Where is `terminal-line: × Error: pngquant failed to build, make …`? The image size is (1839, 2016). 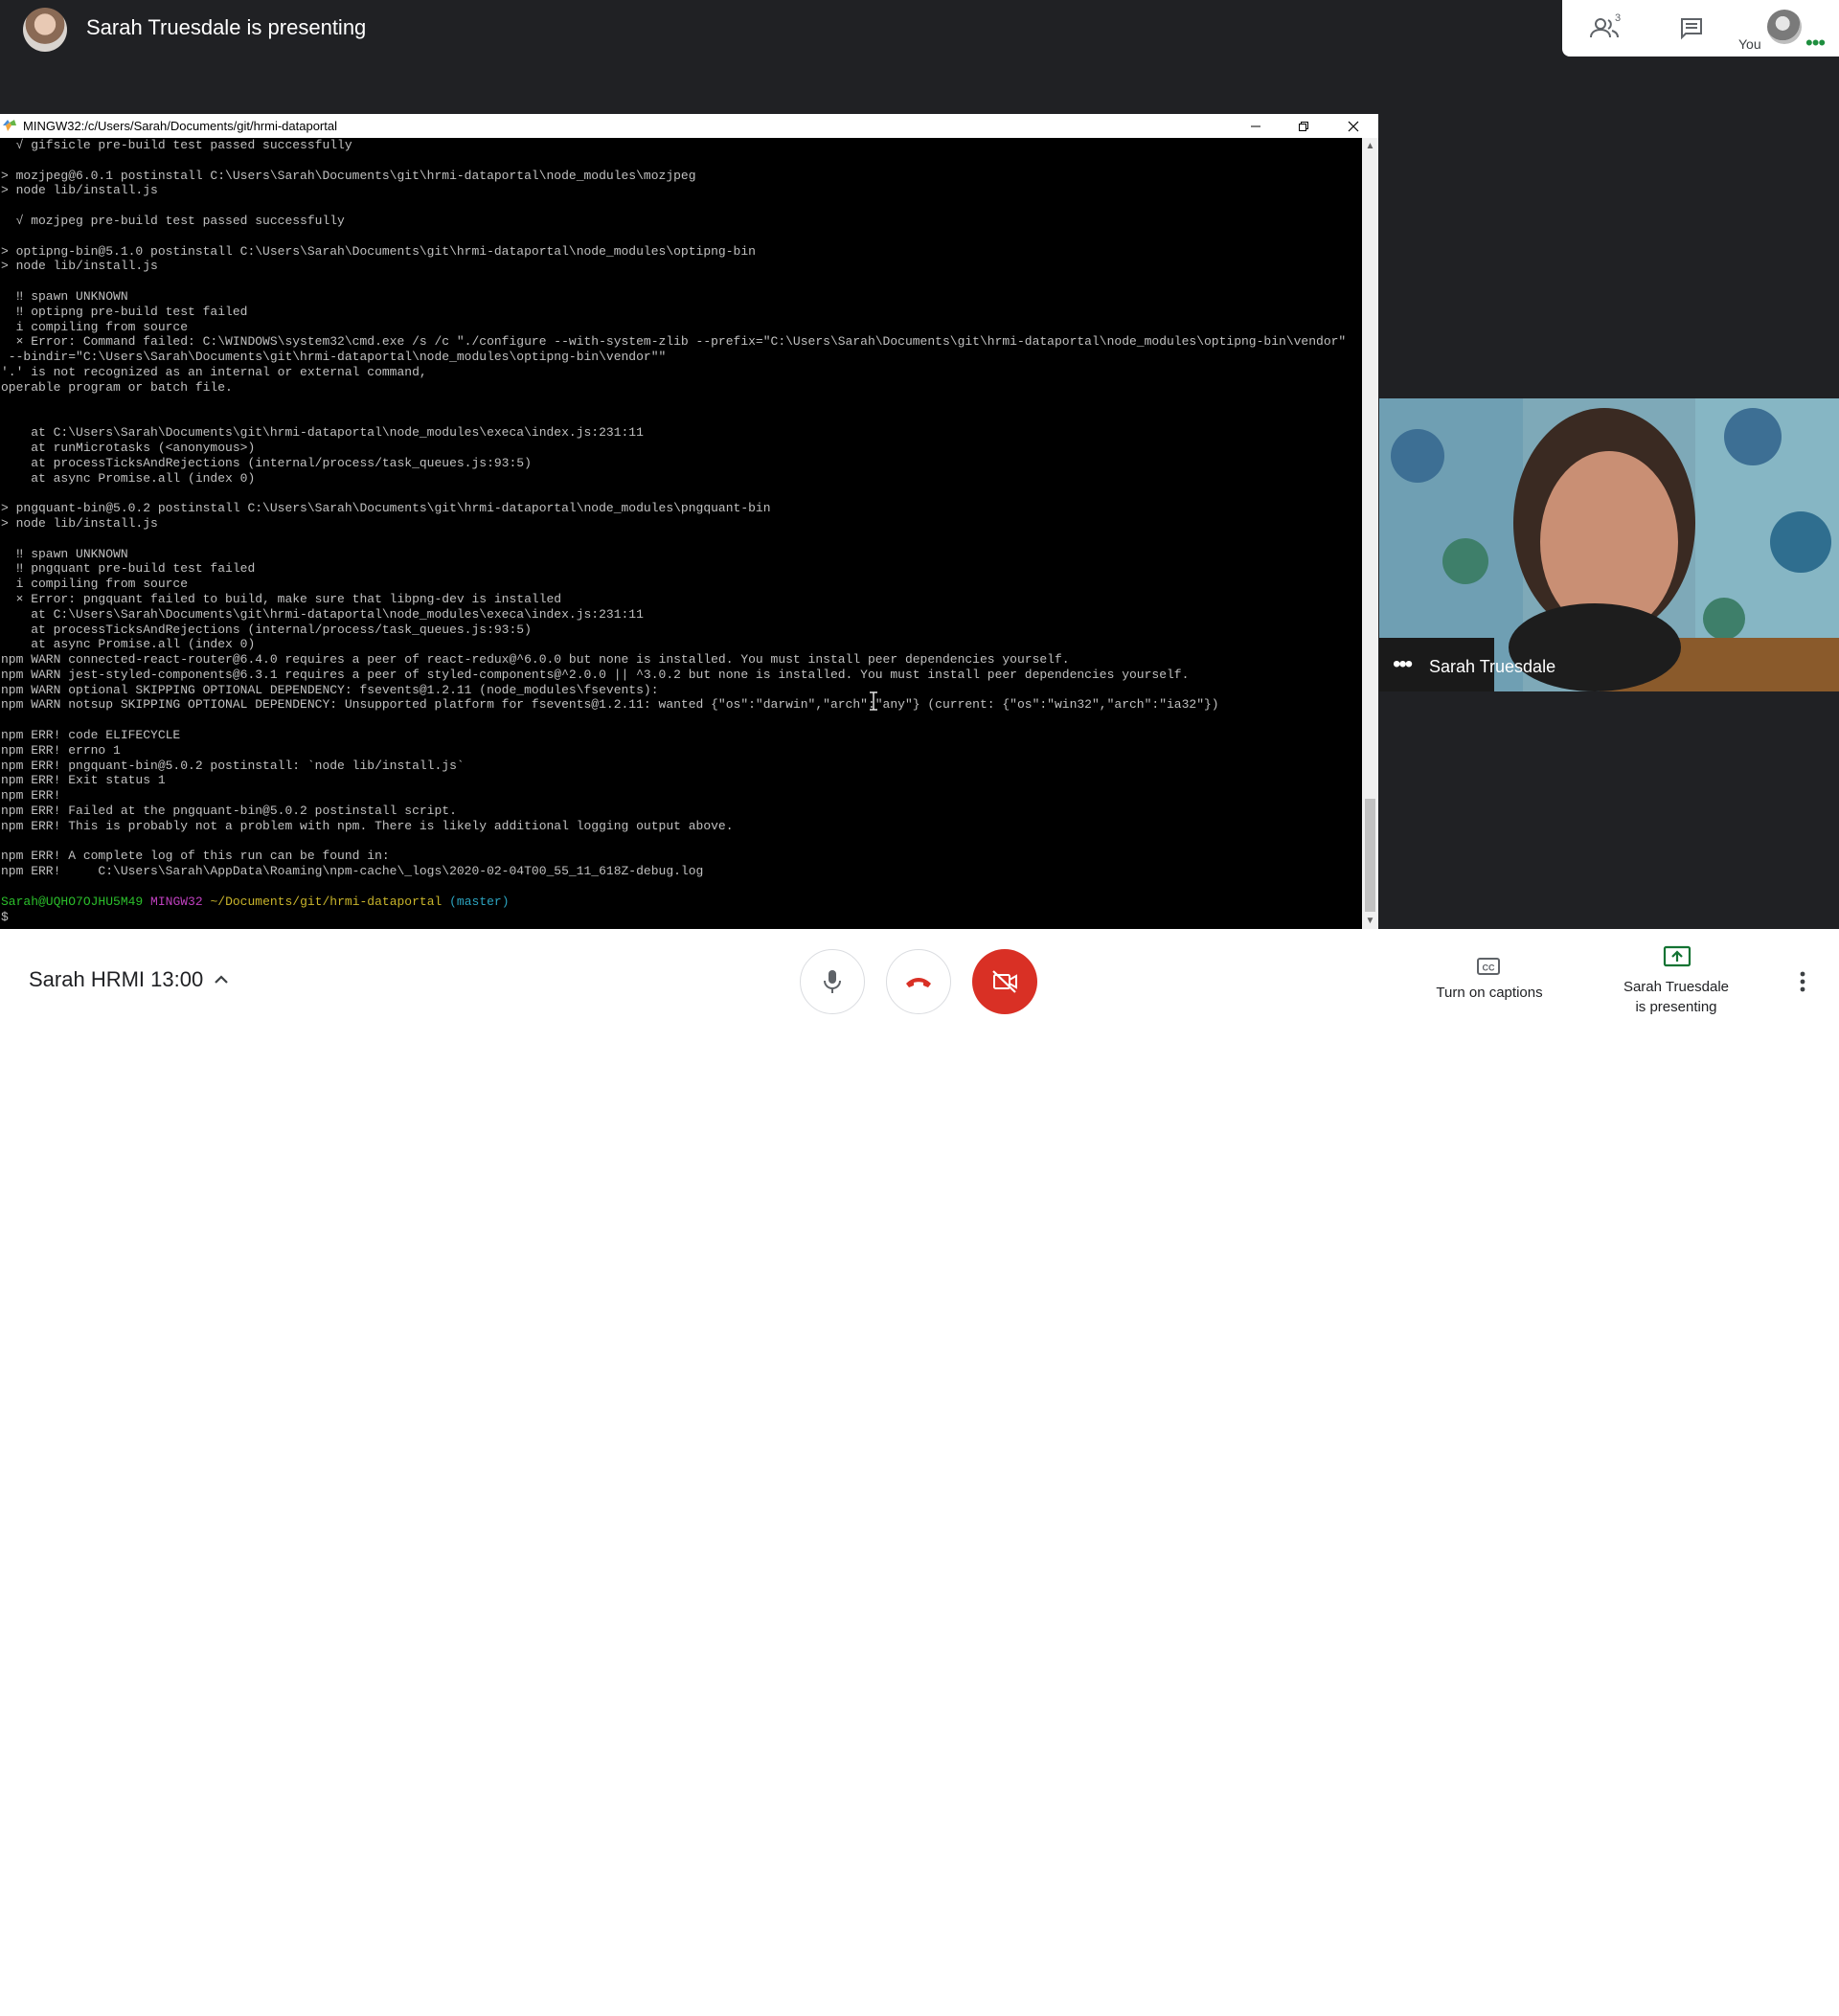
terminal-line: × Error: pngquant failed to build, make … is located at coordinates (281, 598).